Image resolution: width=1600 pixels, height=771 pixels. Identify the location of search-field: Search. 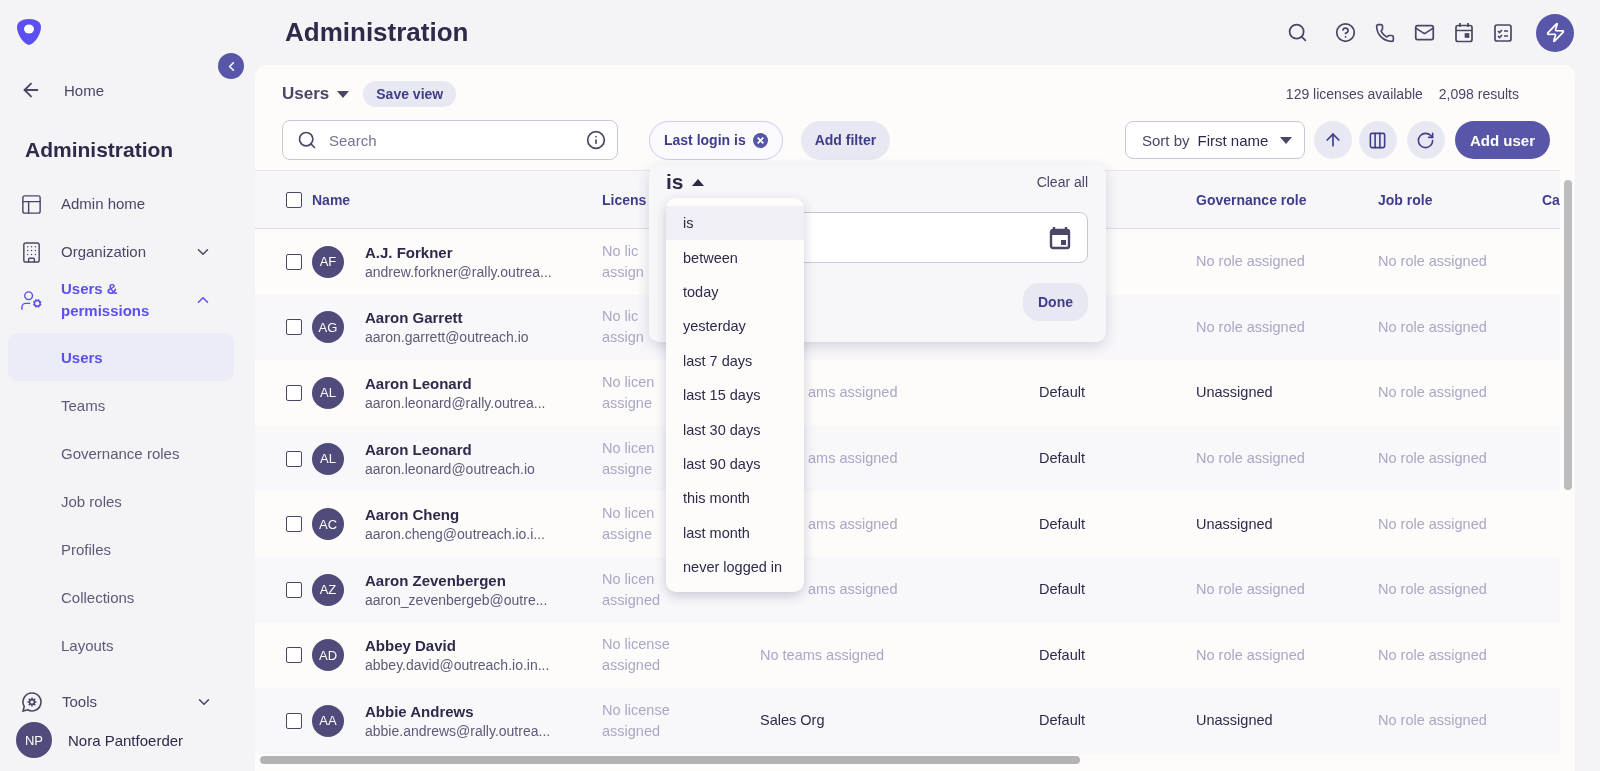
(450, 140).